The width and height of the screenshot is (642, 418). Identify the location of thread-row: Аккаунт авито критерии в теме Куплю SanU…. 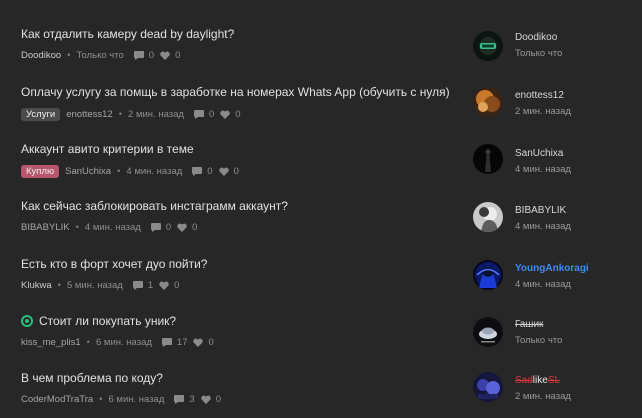
(321, 170).